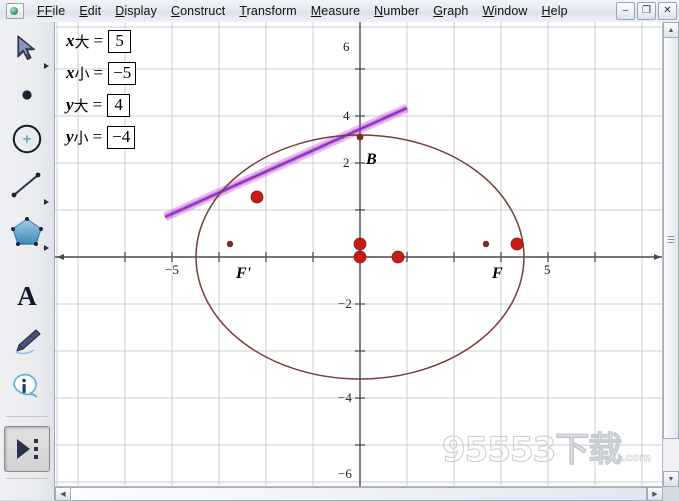 The image size is (679, 501). I want to click on custom-tool, so click(27, 449).